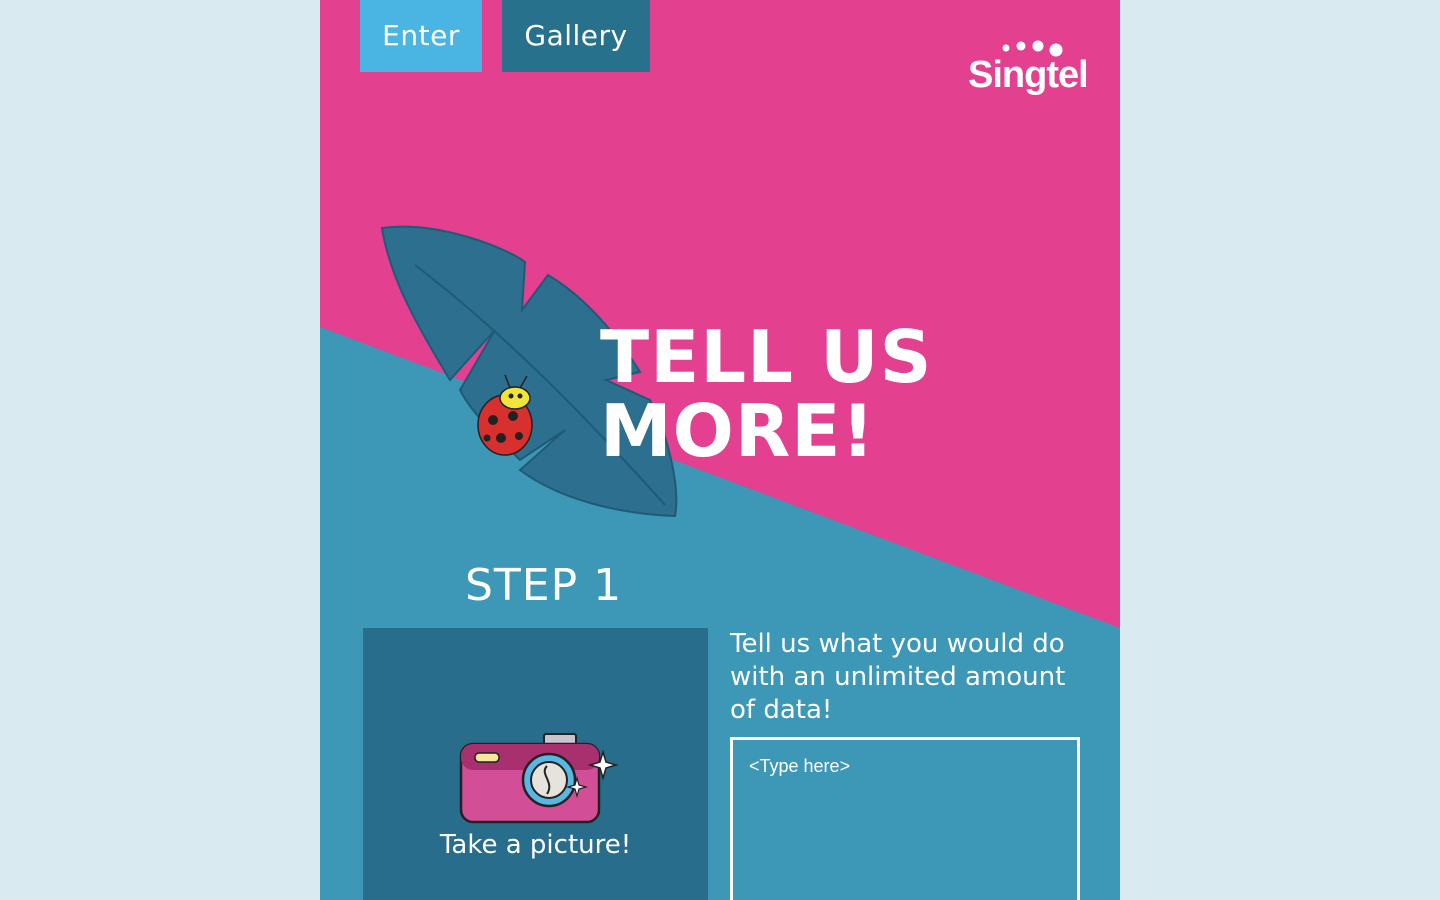  What do you see at coordinates (905, 818) in the screenshot?
I see `answer-input` at bounding box center [905, 818].